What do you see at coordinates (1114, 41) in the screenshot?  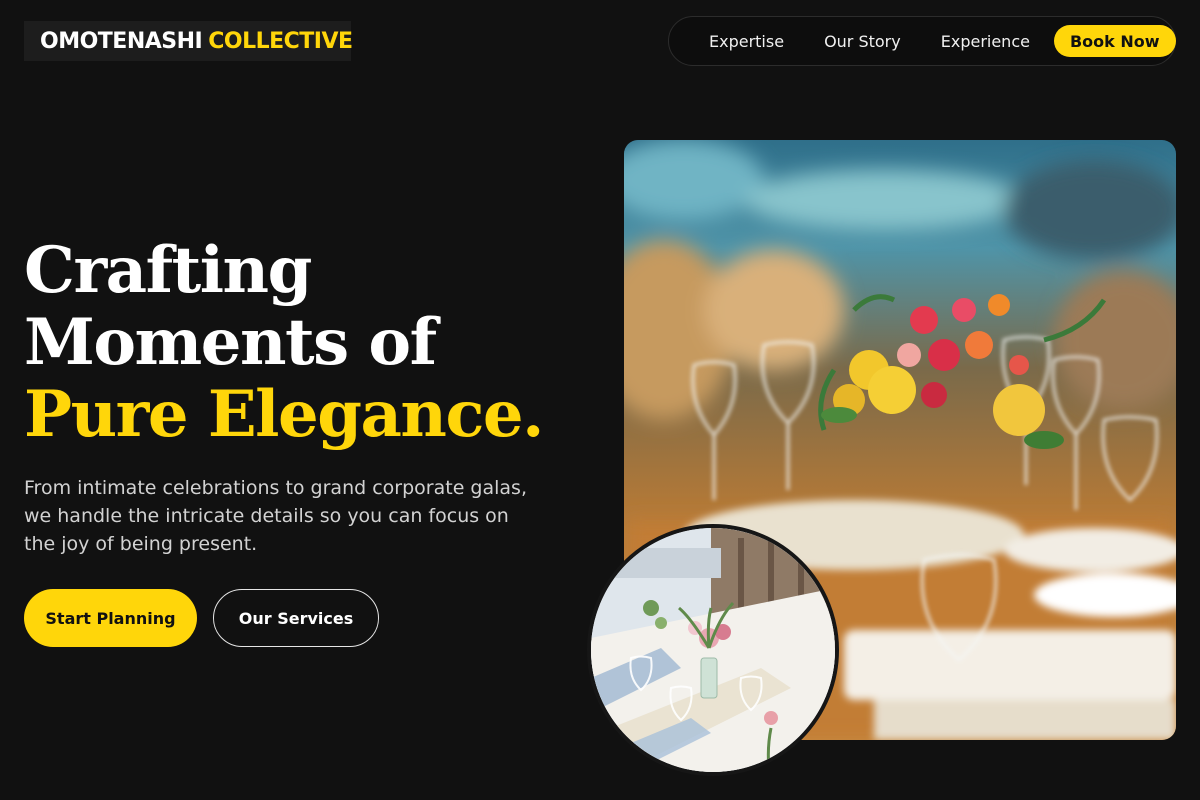 I see `book-now-button: Book Now` at bounding box center [1114, 41].